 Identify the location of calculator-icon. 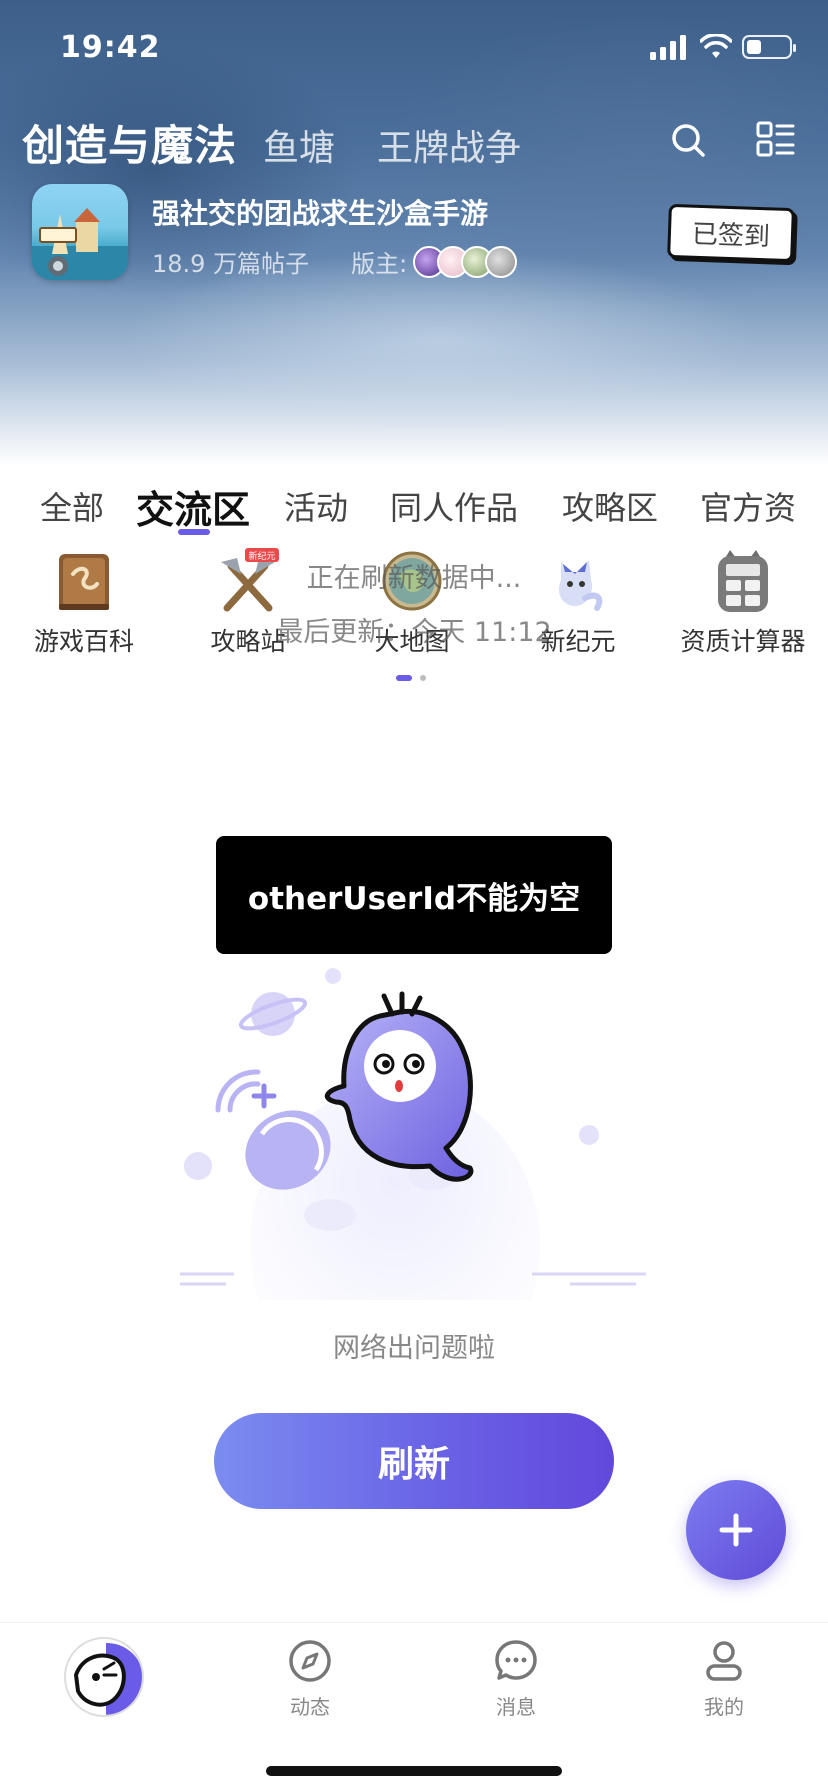
(743, 581).